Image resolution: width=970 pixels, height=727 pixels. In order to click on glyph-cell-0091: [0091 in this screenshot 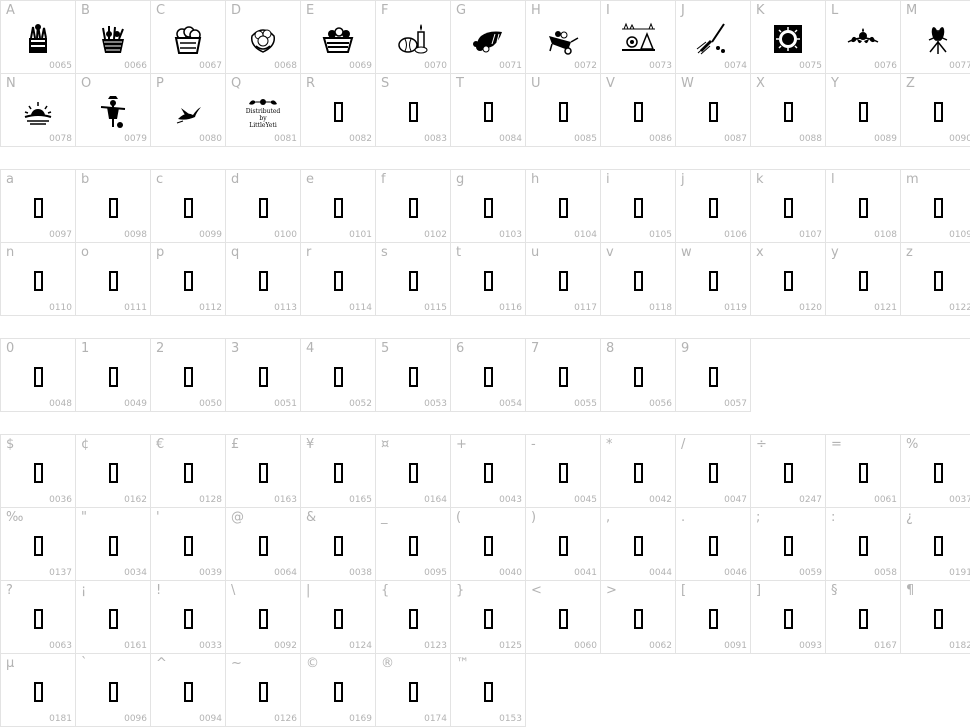, I will do `click(713, 617)`.